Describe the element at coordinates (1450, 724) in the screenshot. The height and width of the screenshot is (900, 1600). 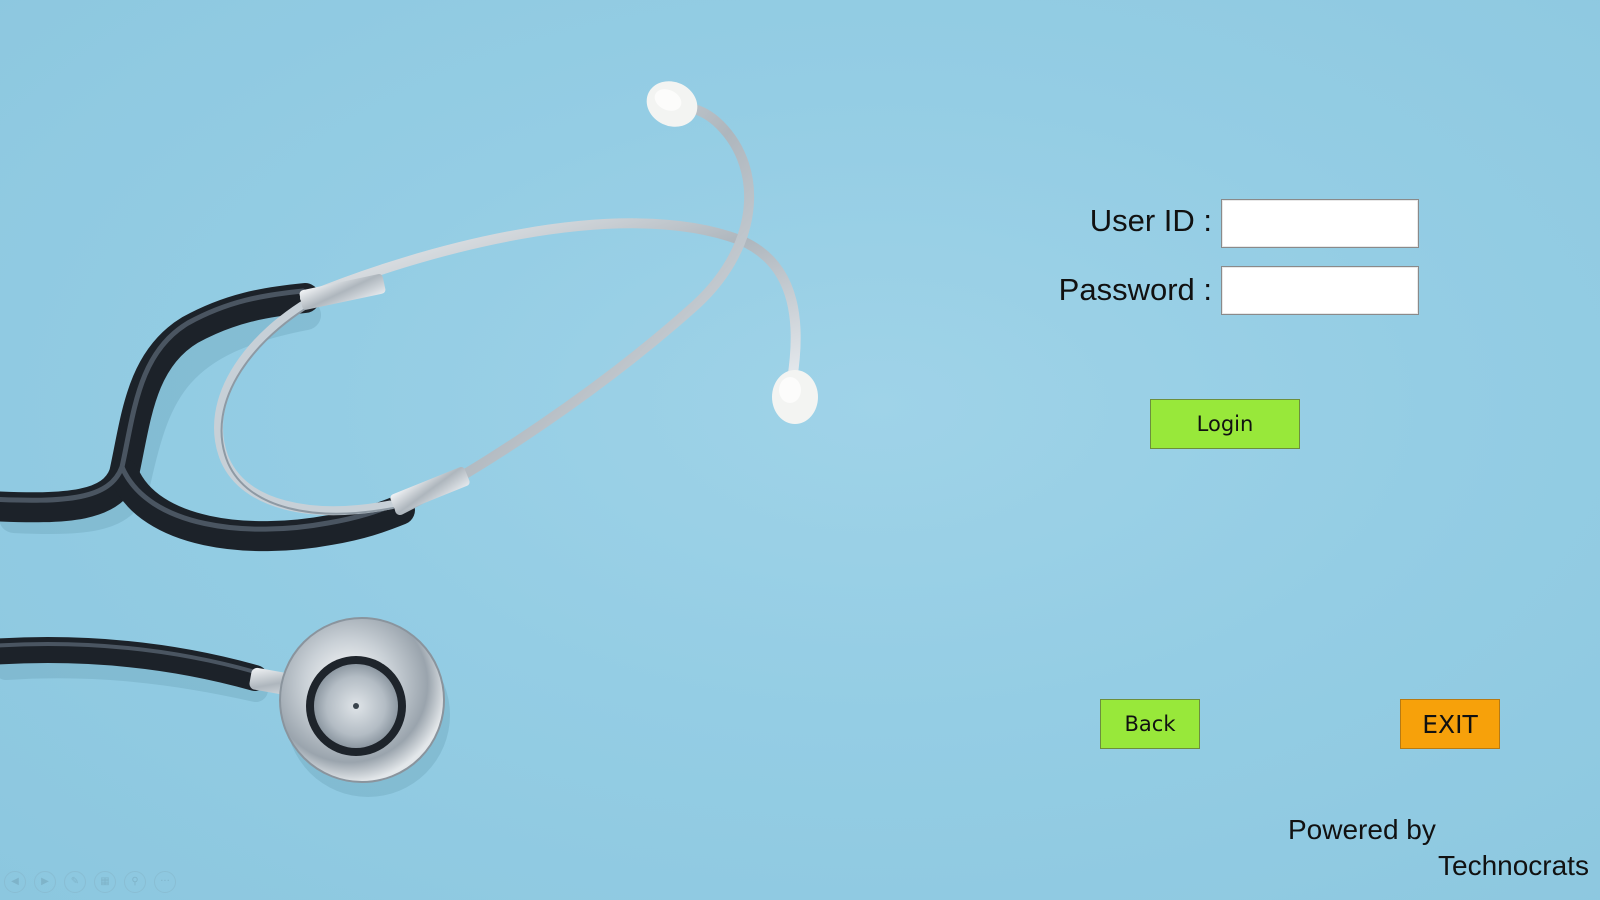
I see `exit-button: EXIT` at that location.